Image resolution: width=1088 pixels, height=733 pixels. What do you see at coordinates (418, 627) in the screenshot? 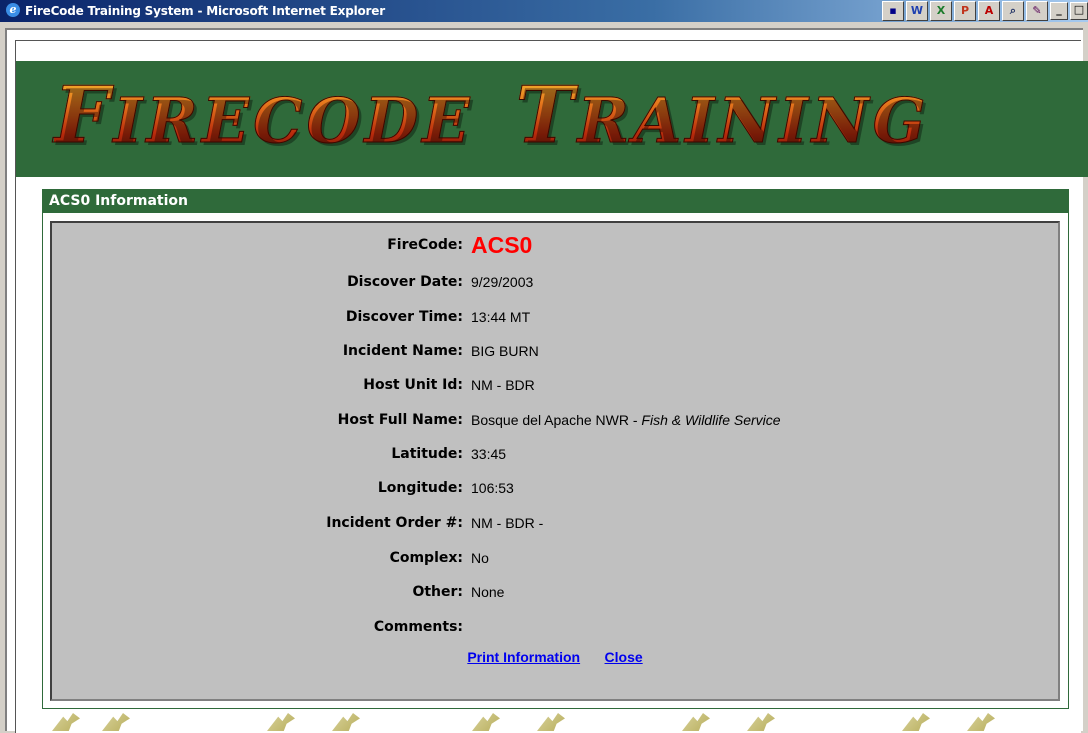
I see `field-label: Comments:` at bounding box center [418, 627].